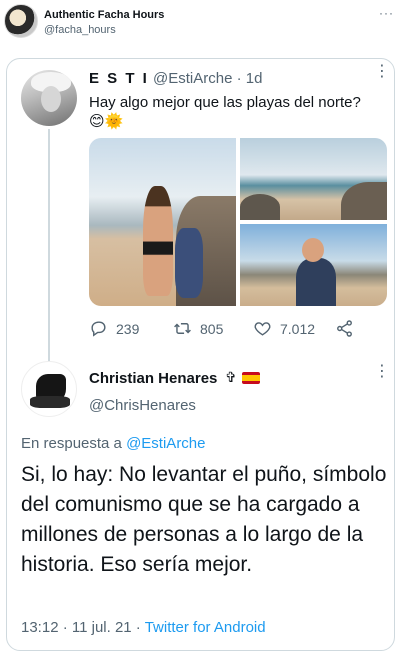 This screenshot has width=400, height=655. Describe the element at coordinates (225, 102) in the screenshot. I see `quoted-tweet-text: Hay algo mejor que las playas del norte?` at that location.